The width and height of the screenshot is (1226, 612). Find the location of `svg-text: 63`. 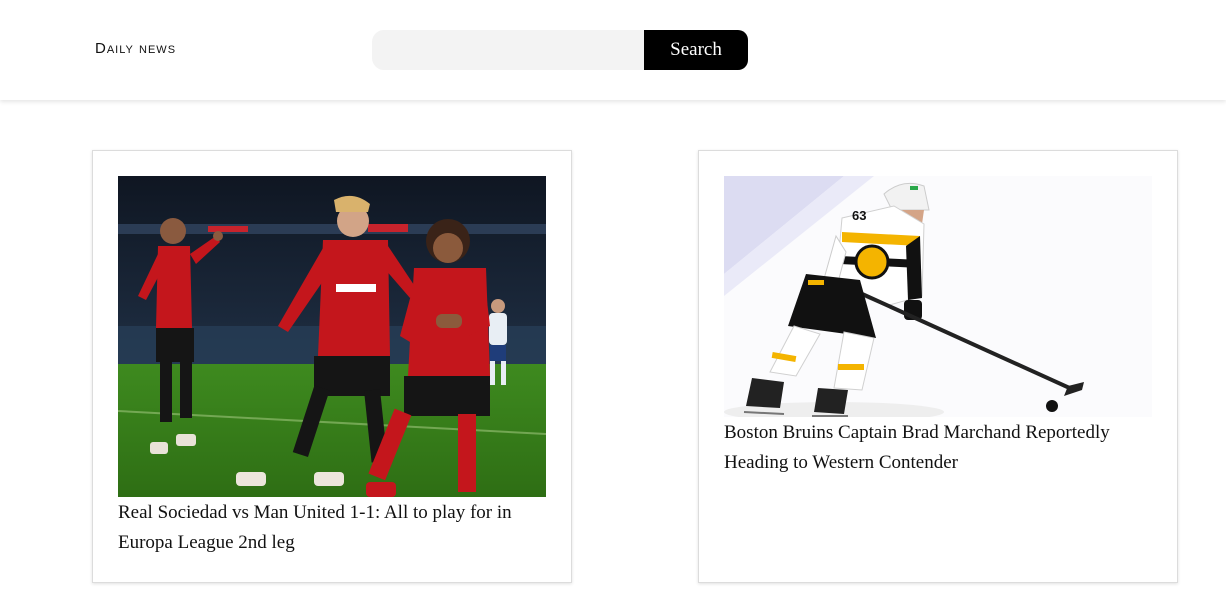

svg-text: 63 is located at coordinates (859, 215).